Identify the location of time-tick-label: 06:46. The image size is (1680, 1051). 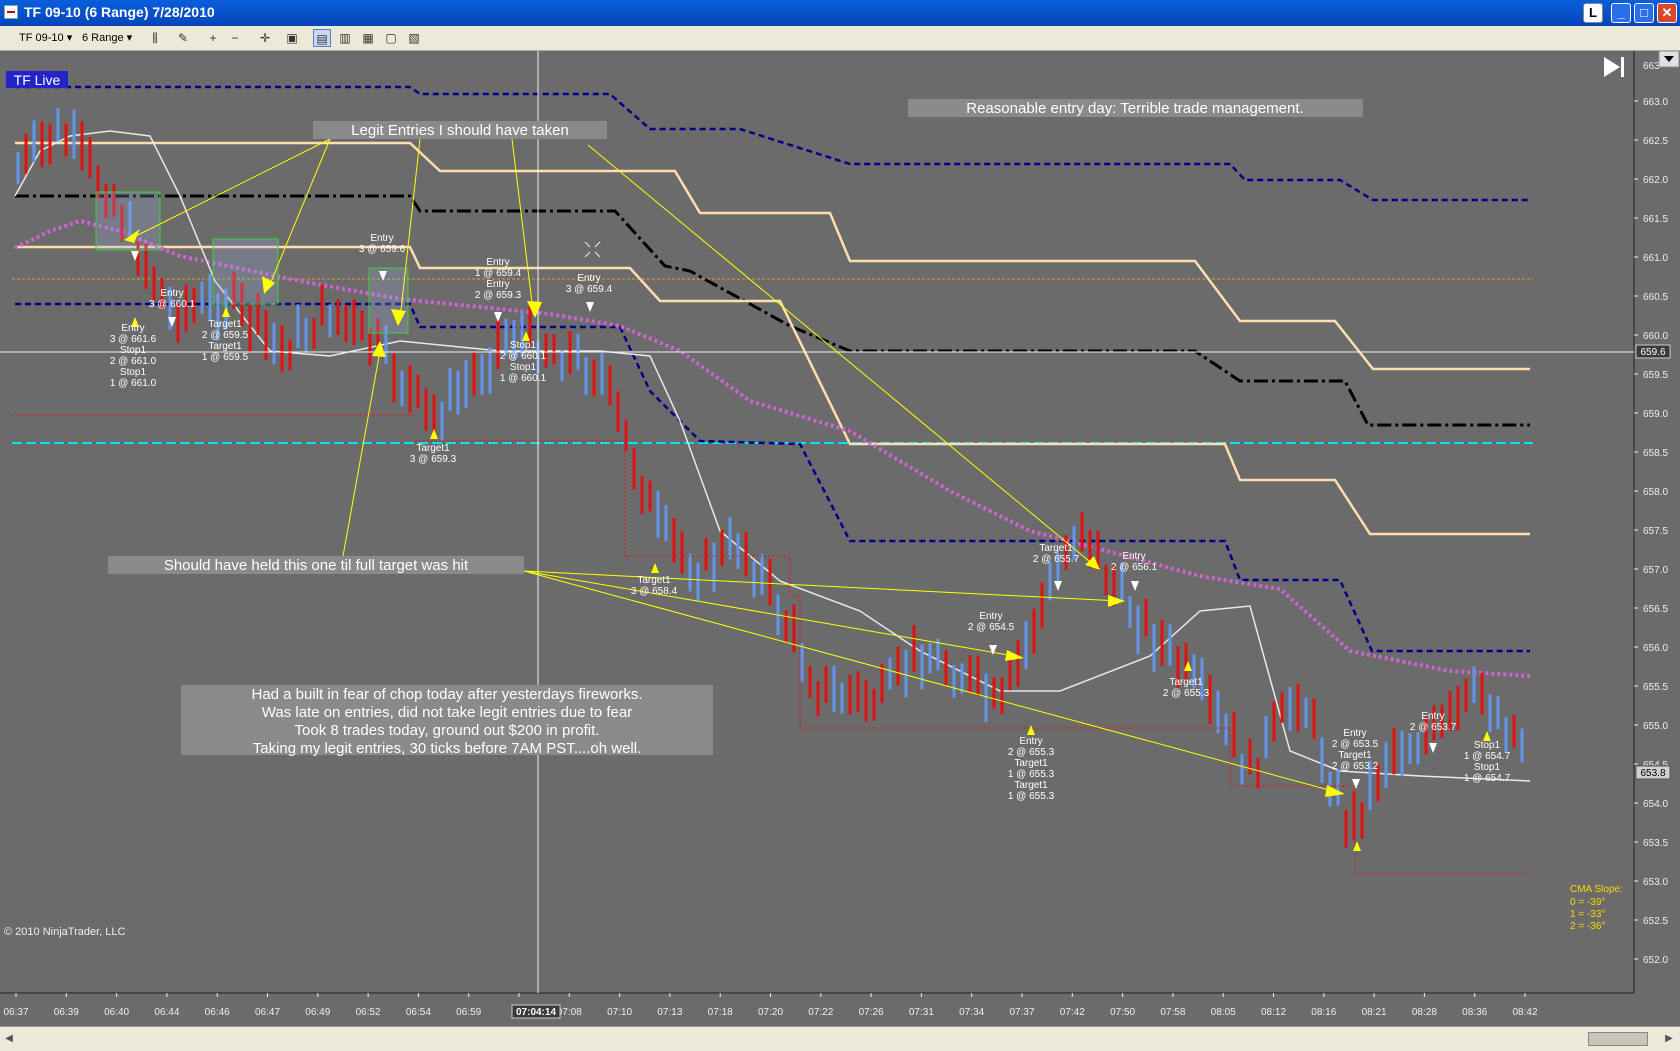
(217, 1012).